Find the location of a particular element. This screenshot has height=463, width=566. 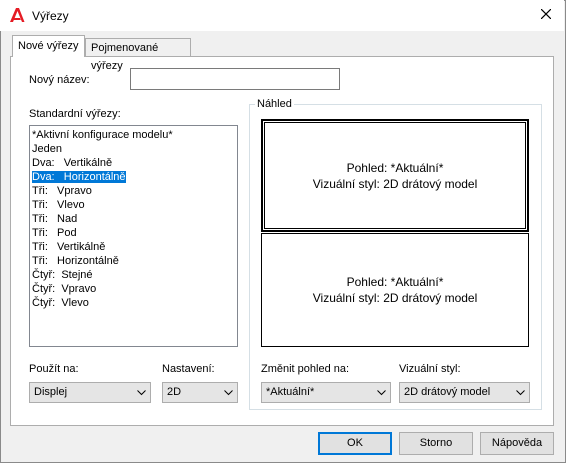

list-item: *Aktivní konfigurace modelu* is located at coordinates (133, 135).